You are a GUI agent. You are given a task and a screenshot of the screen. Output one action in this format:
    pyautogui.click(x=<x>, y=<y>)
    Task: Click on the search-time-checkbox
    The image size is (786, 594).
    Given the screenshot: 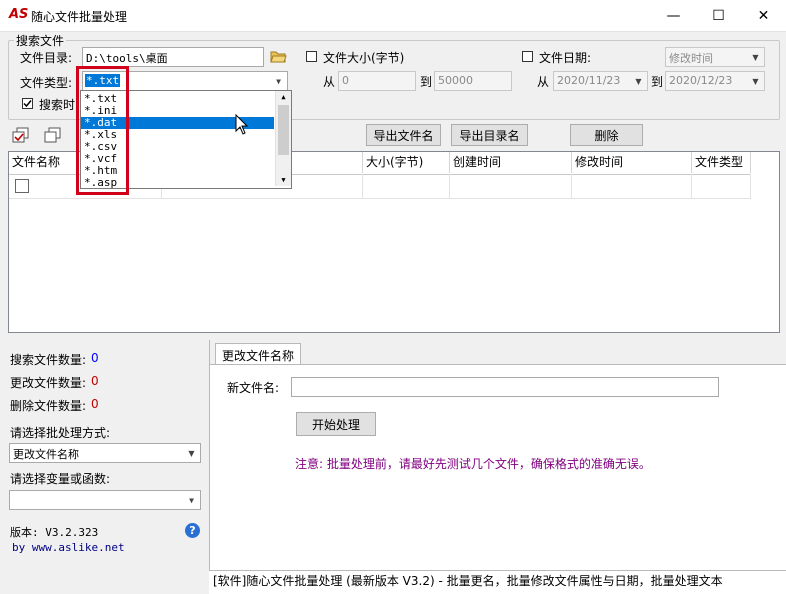 What is the action you would take?
    pyautogui.click(x=27, y=103)
    